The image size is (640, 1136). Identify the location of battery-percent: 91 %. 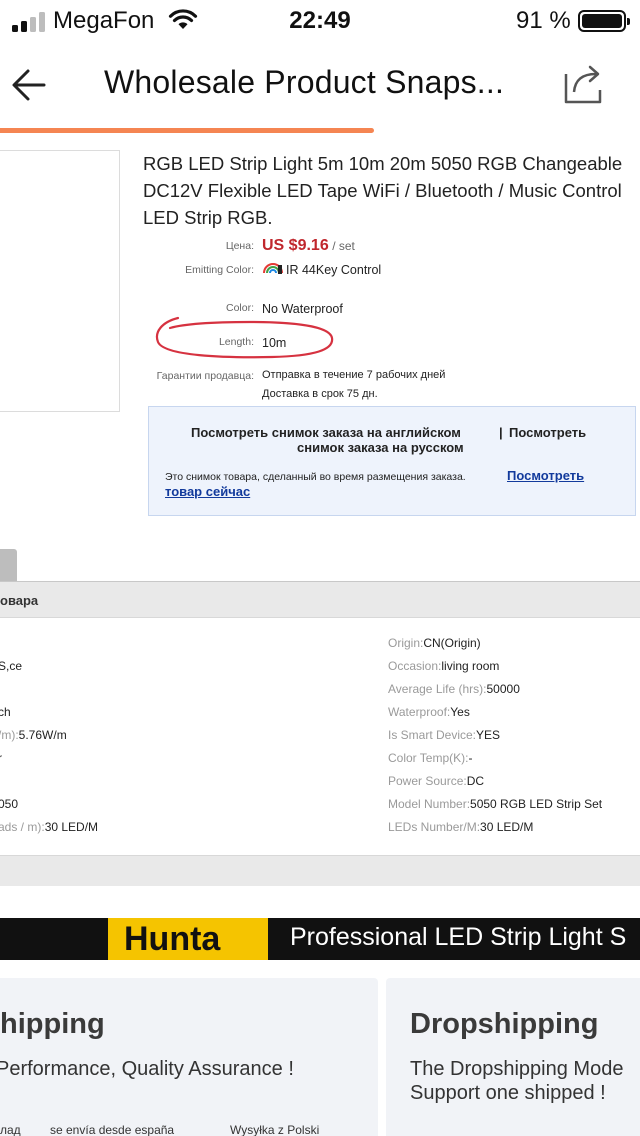
(543, 20).